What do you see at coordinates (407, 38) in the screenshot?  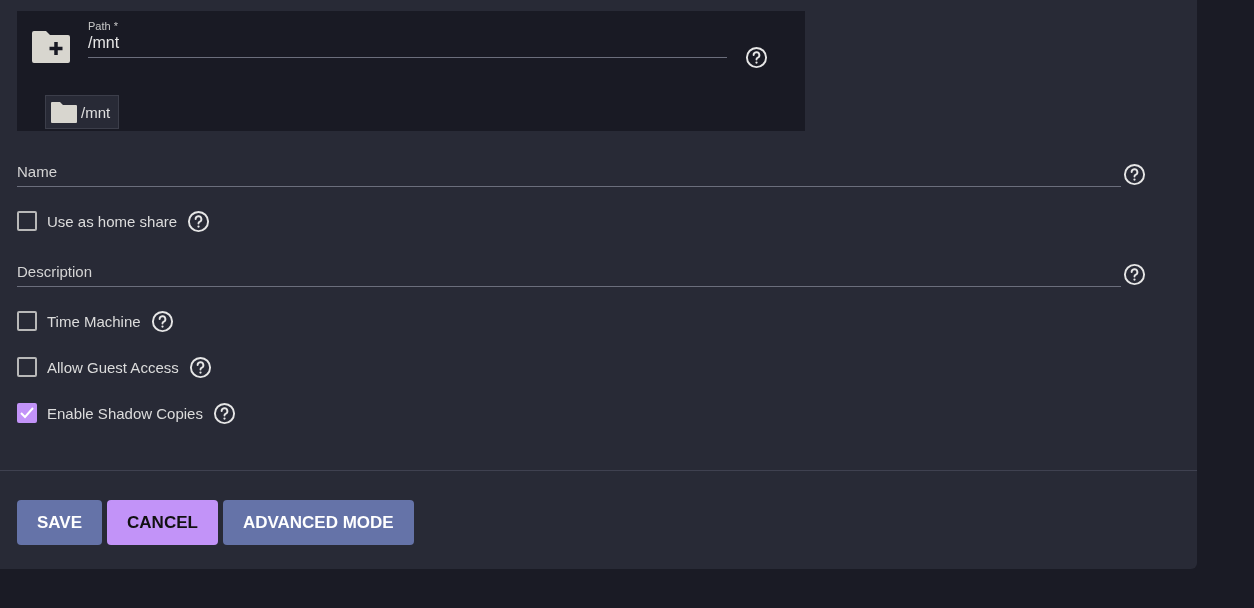 I see `path-field: Path * /mnt` at bounding box center [407, 38].